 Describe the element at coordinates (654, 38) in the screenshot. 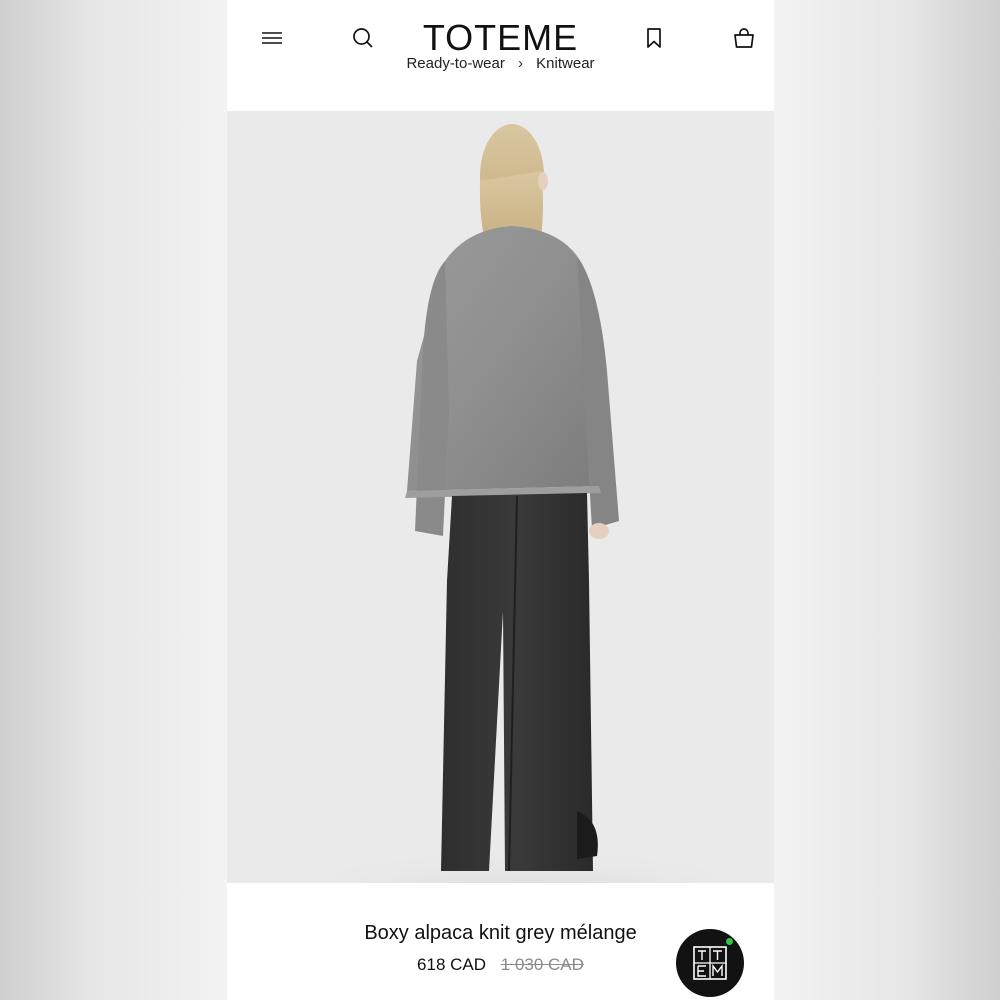

I see `bookmark-icon` at that location.